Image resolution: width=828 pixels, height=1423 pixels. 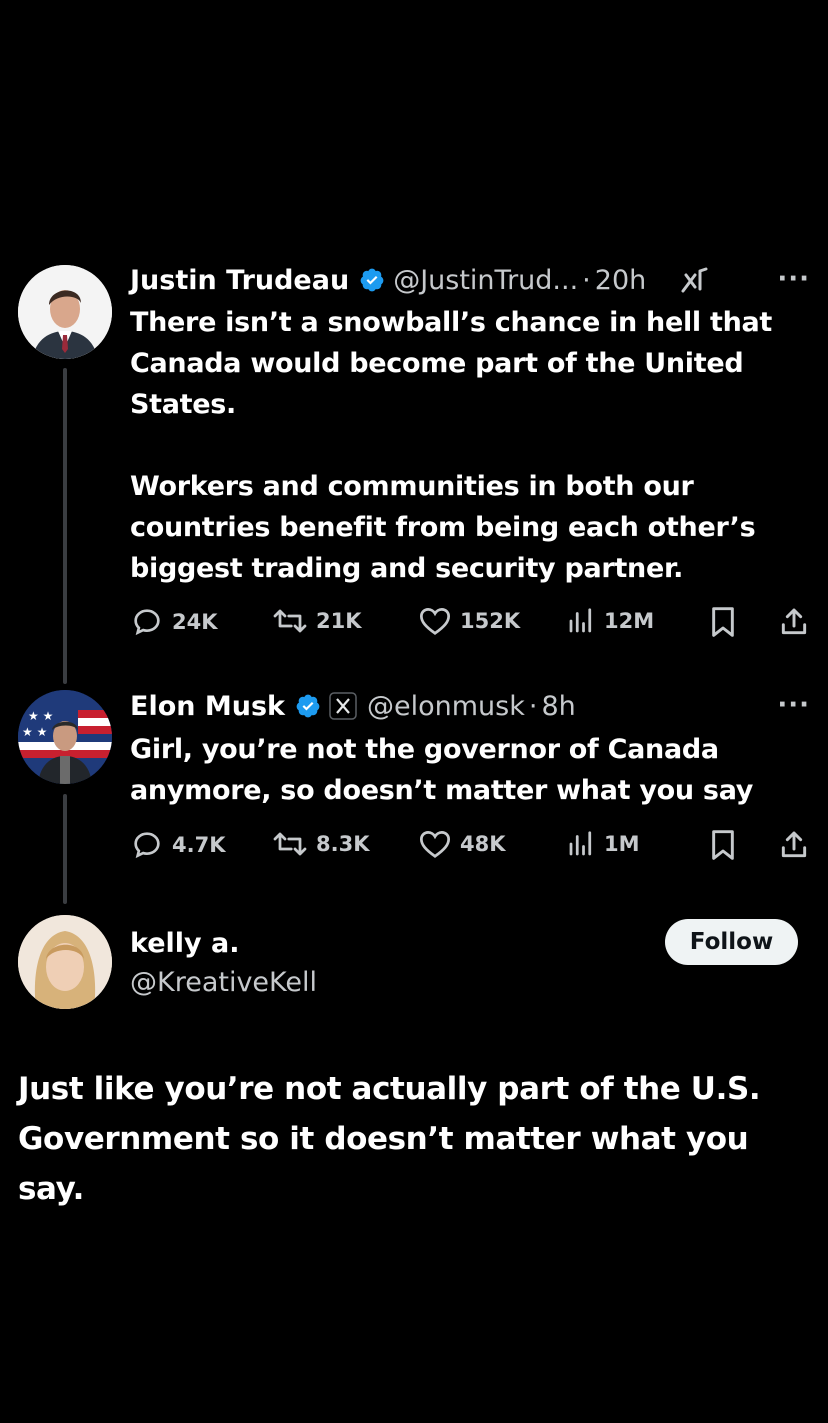 I want to click on reply-button: 24K, so click(x=174, y=622).